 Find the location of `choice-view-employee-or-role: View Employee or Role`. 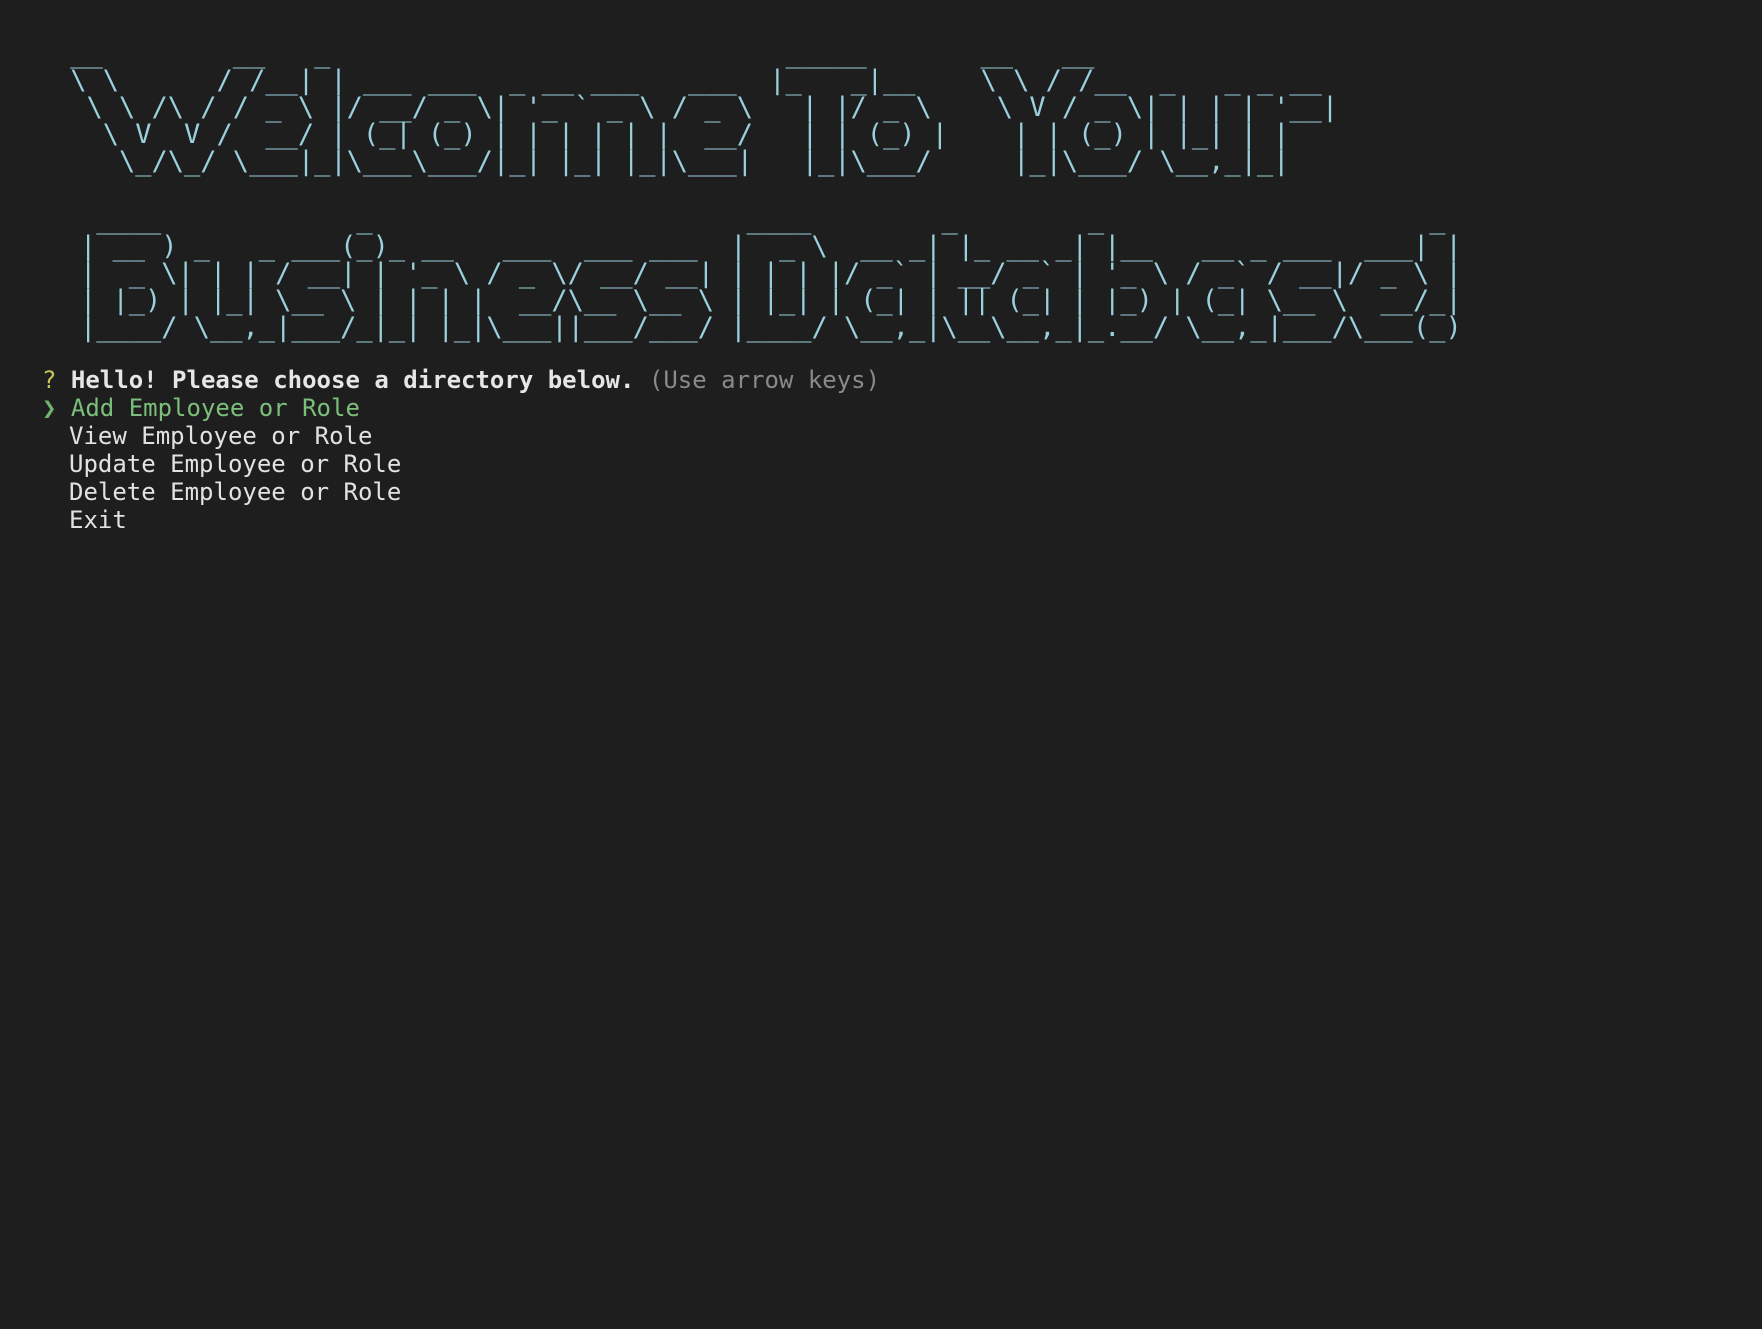

choice-view-employee-or-role: View Employee or Role is located at coordinates (461, 436).